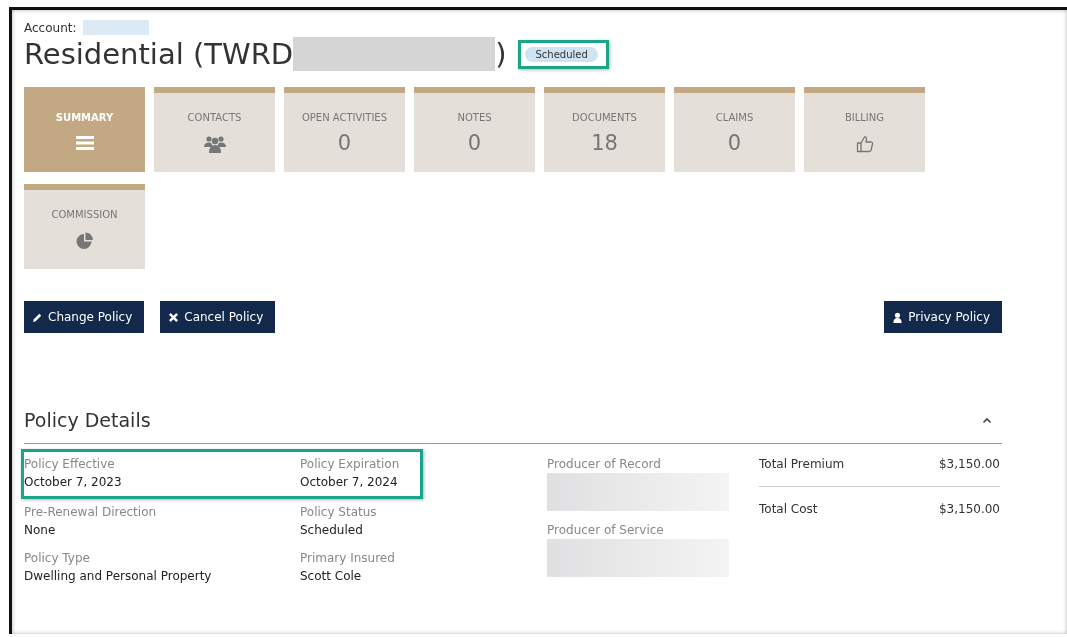 The width and height of the screenshot is (1067, 637). I want to click on menu-icon, so click(84, 143).